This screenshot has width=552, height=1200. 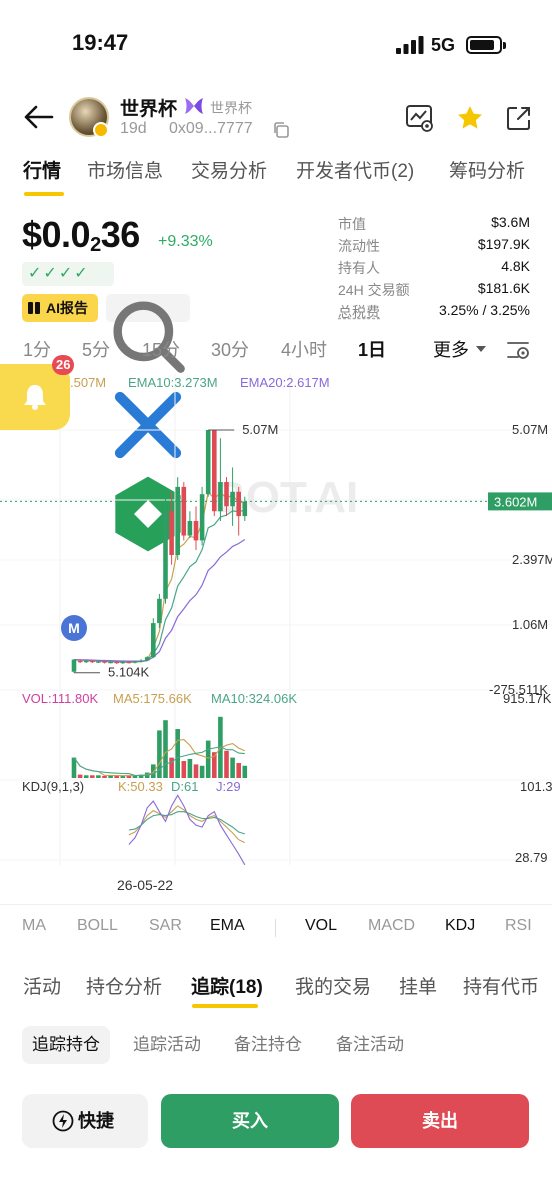 What do you see at coordinates (227, 926) in the screenshot?
I see `indicator-ema: EMA` at bounding box center [227, 926].